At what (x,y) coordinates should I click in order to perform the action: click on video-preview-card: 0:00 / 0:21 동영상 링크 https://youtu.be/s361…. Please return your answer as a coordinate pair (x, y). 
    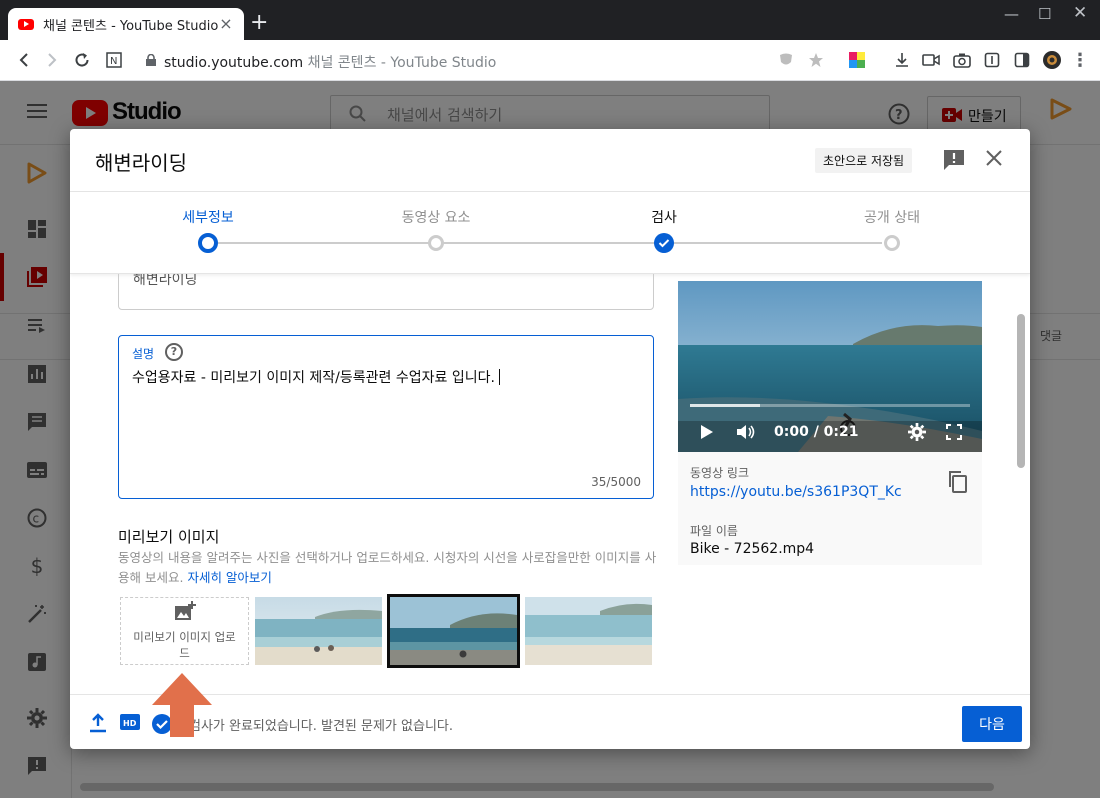
    Looking at the image, I should click on (830, 423).